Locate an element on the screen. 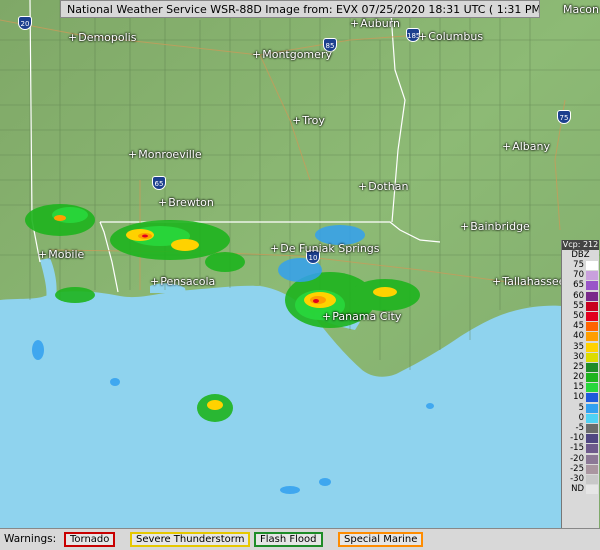 This screenshot has height=550, width=600. city-label: Monroeville is located at coordinates (164, 154).